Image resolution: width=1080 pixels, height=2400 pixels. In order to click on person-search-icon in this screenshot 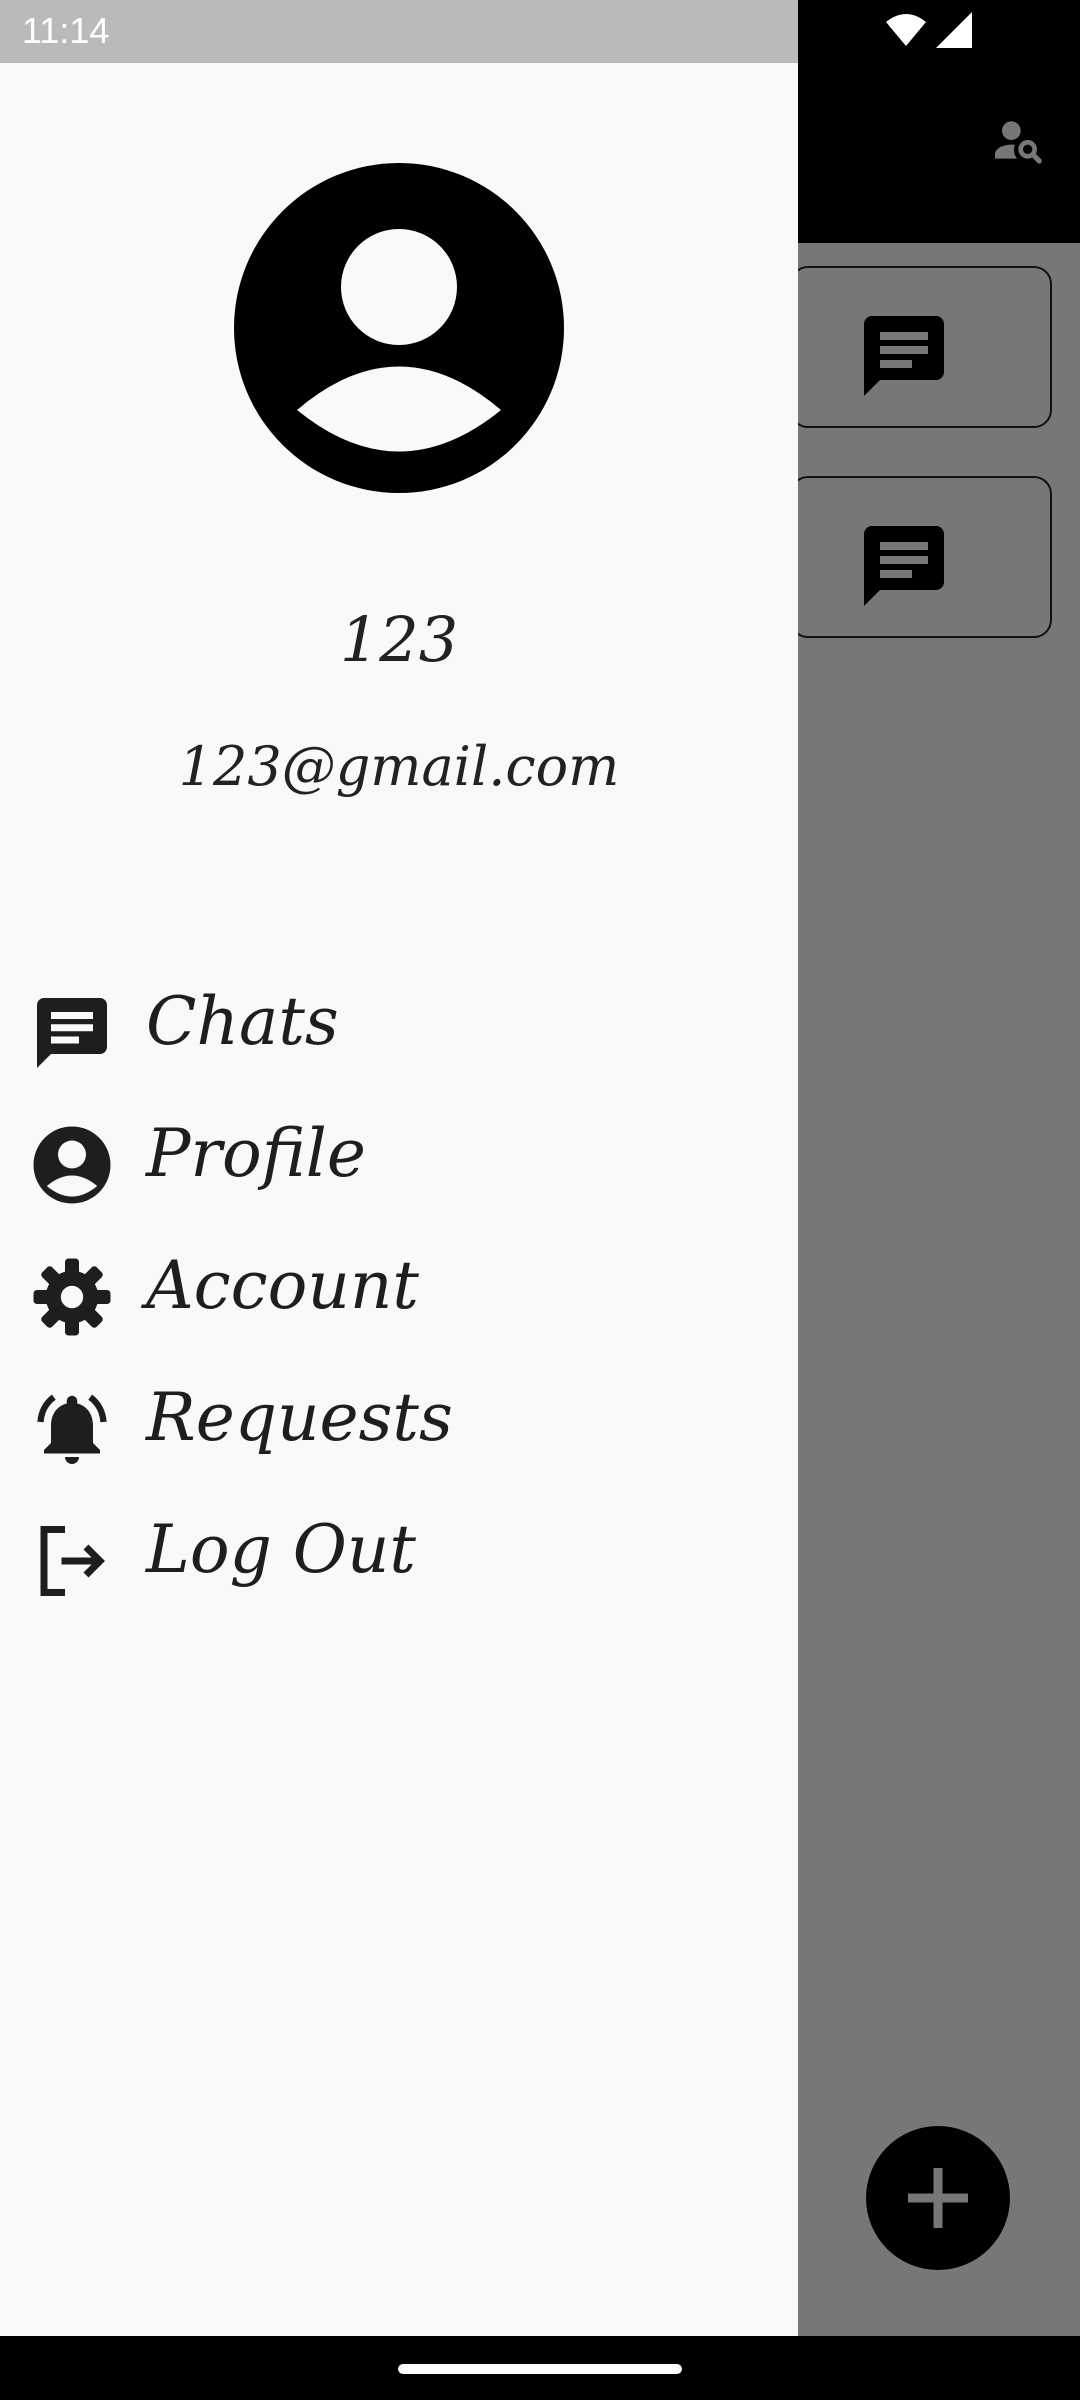, I will do `click(1016, 140)`.